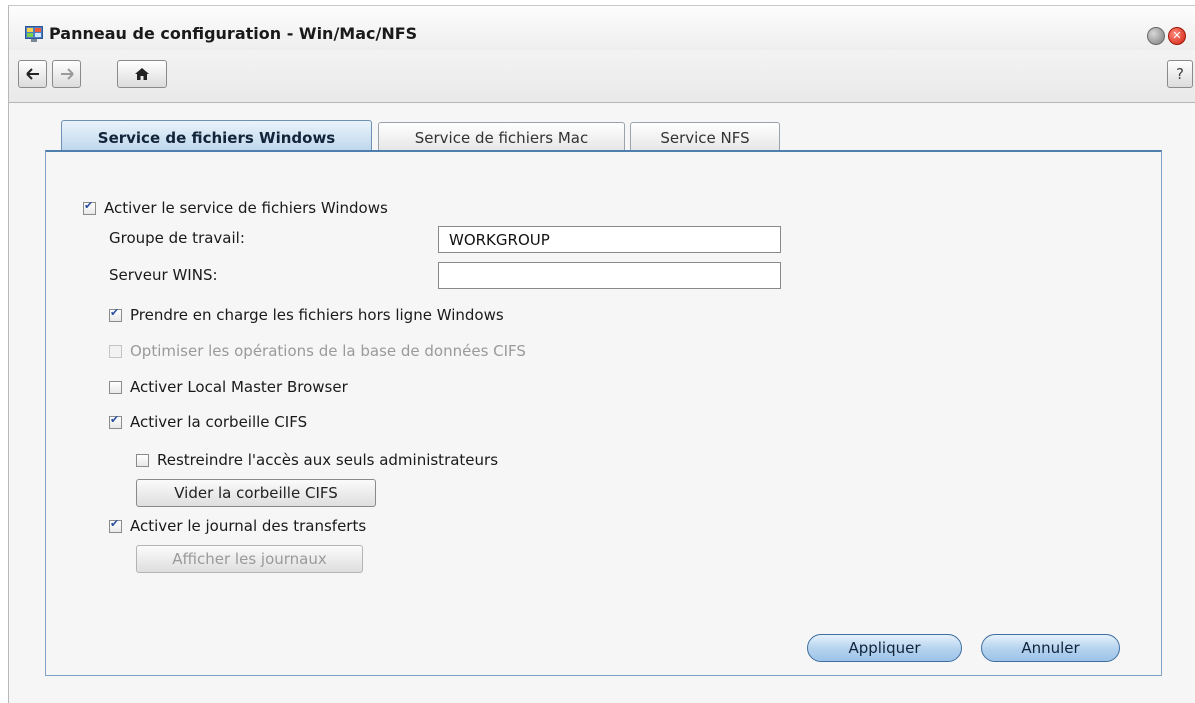  What do you see at coordinates (602, 28) in the screenshot?
I see `title-bar: Panneau de configuration - Win/Mac/NFS ✕` at bounding box center [602, 28].